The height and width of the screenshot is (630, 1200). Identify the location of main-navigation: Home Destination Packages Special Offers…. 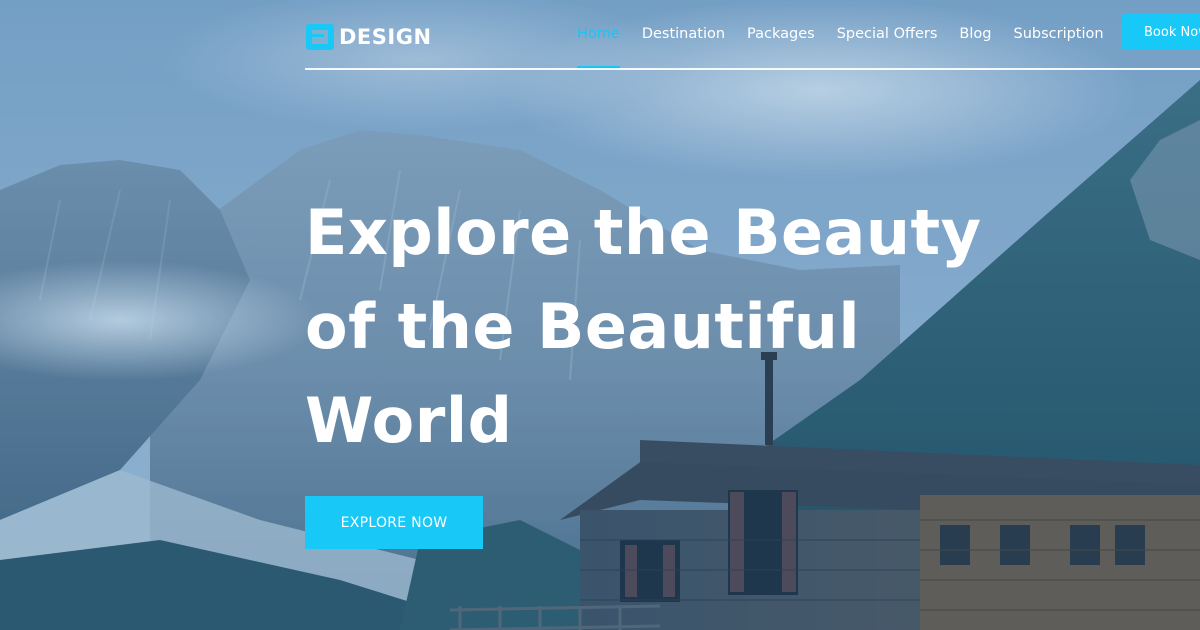
(851, 34).